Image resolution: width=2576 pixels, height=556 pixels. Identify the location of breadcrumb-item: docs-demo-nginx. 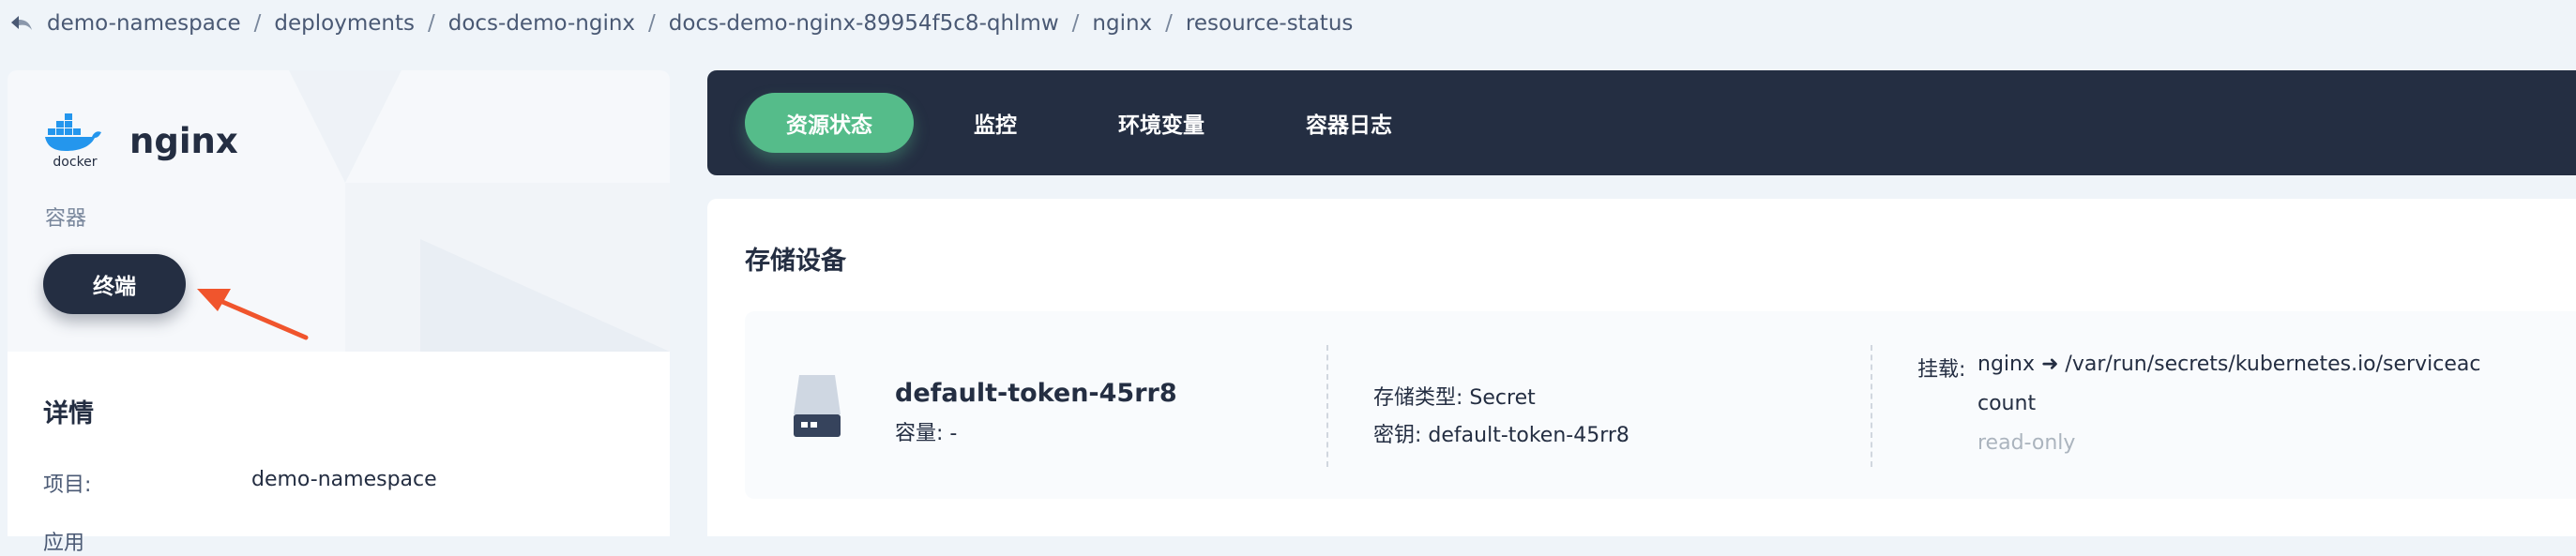
(542, 23).